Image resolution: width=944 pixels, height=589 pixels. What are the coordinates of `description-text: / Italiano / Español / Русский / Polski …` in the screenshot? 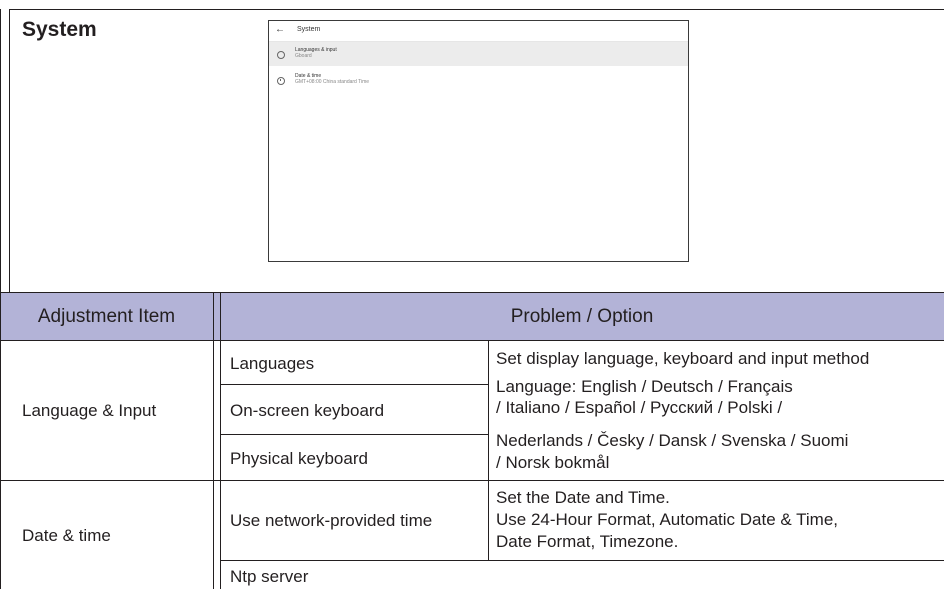 It's located at (639, 407).